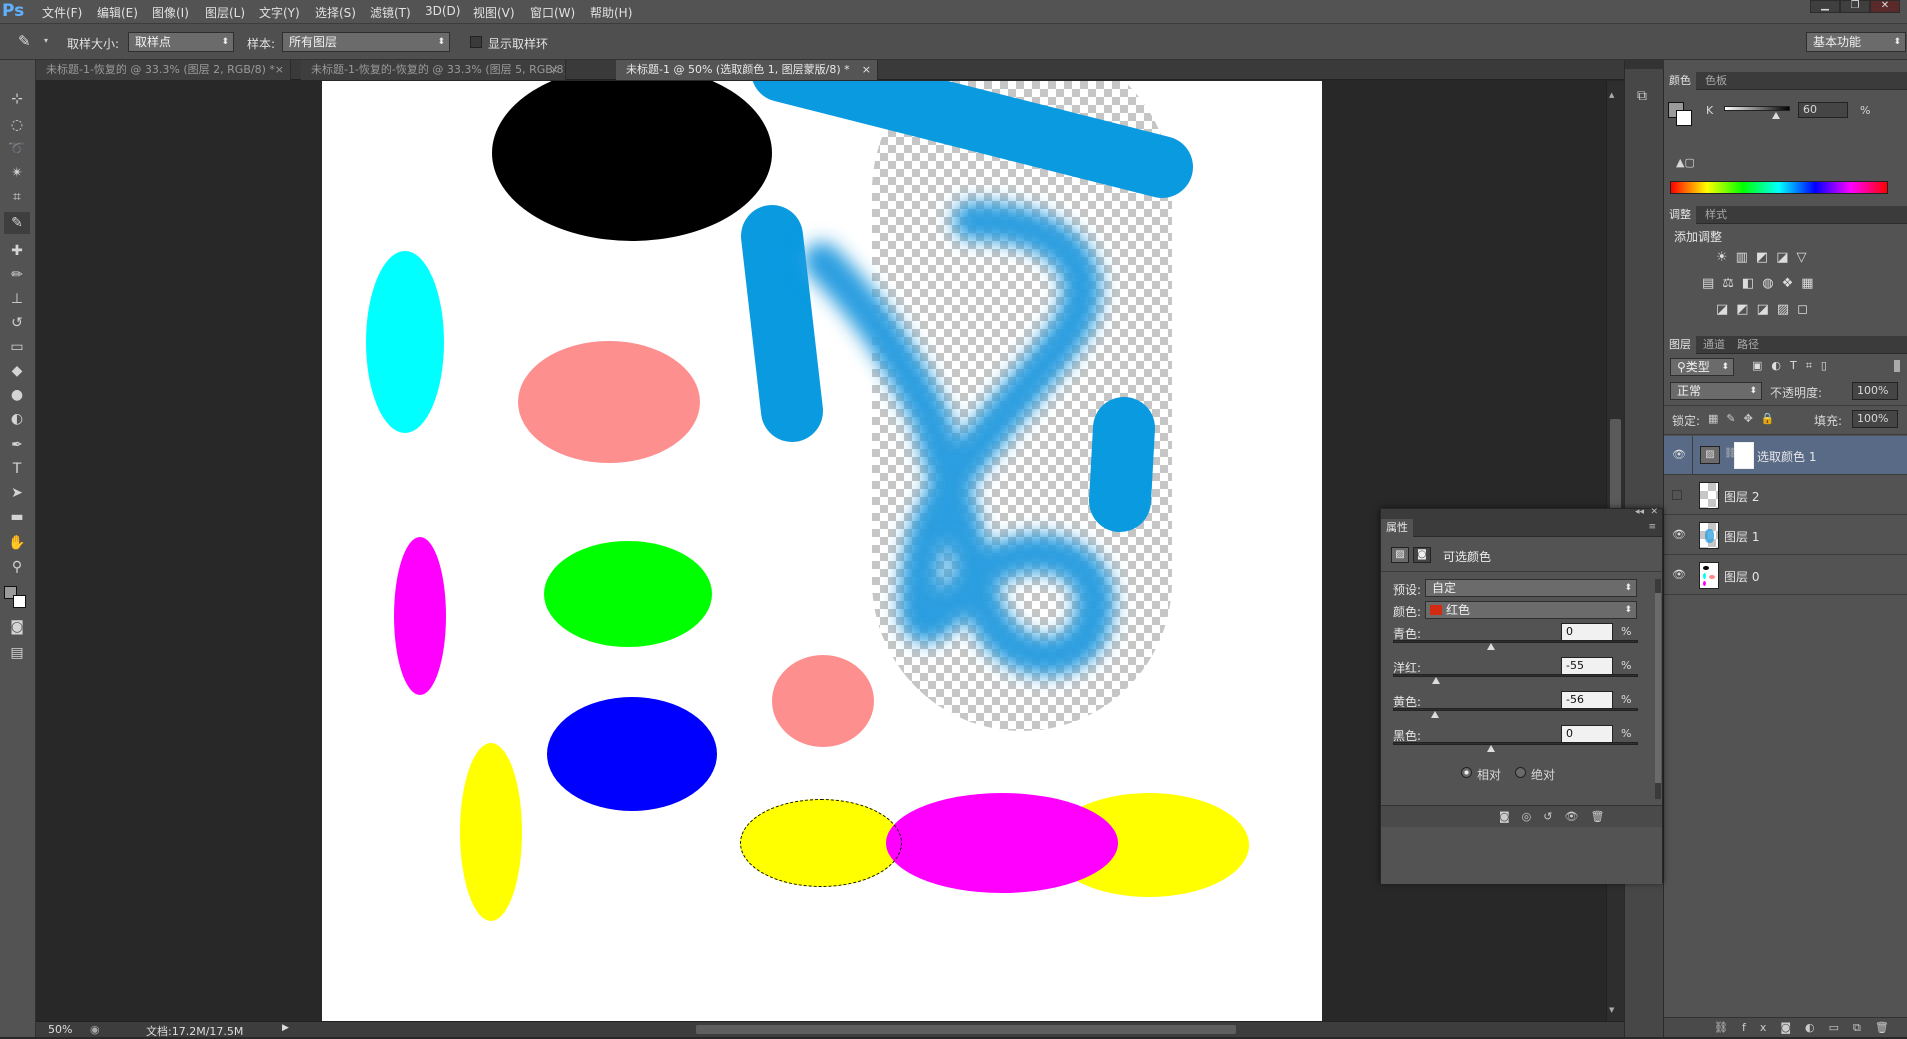 The height and width of the screenshot is (1039, 1907). Describe the element at coordinates (62, 12) in the screenshot. I see `menu-file: 文件(F)` at that location.